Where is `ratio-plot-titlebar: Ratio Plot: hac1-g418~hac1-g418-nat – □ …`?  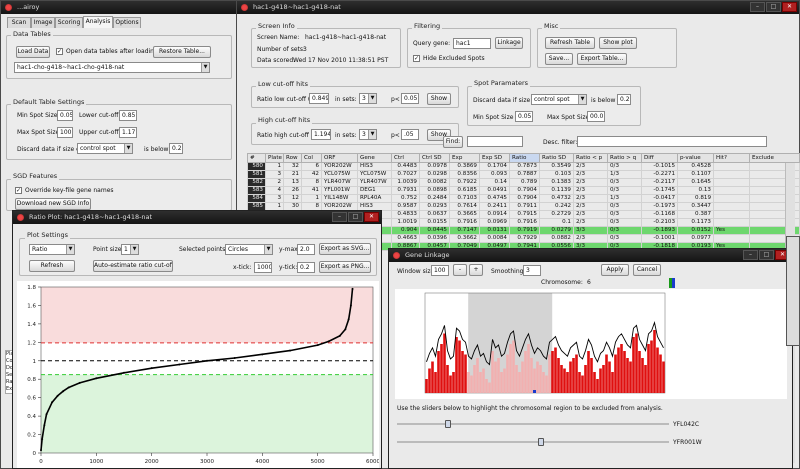
ratio-plot-titlebar: Ratio Plot: hac1-g418~hac1-g418-nat – □ … is located at coordinates (197, 217).